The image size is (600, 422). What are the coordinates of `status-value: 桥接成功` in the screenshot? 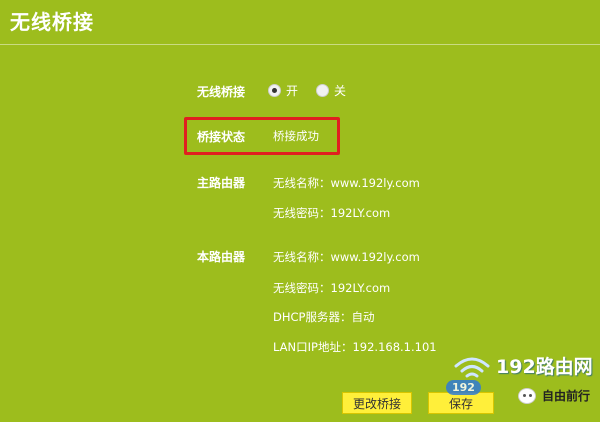 It's located at (296, 136).